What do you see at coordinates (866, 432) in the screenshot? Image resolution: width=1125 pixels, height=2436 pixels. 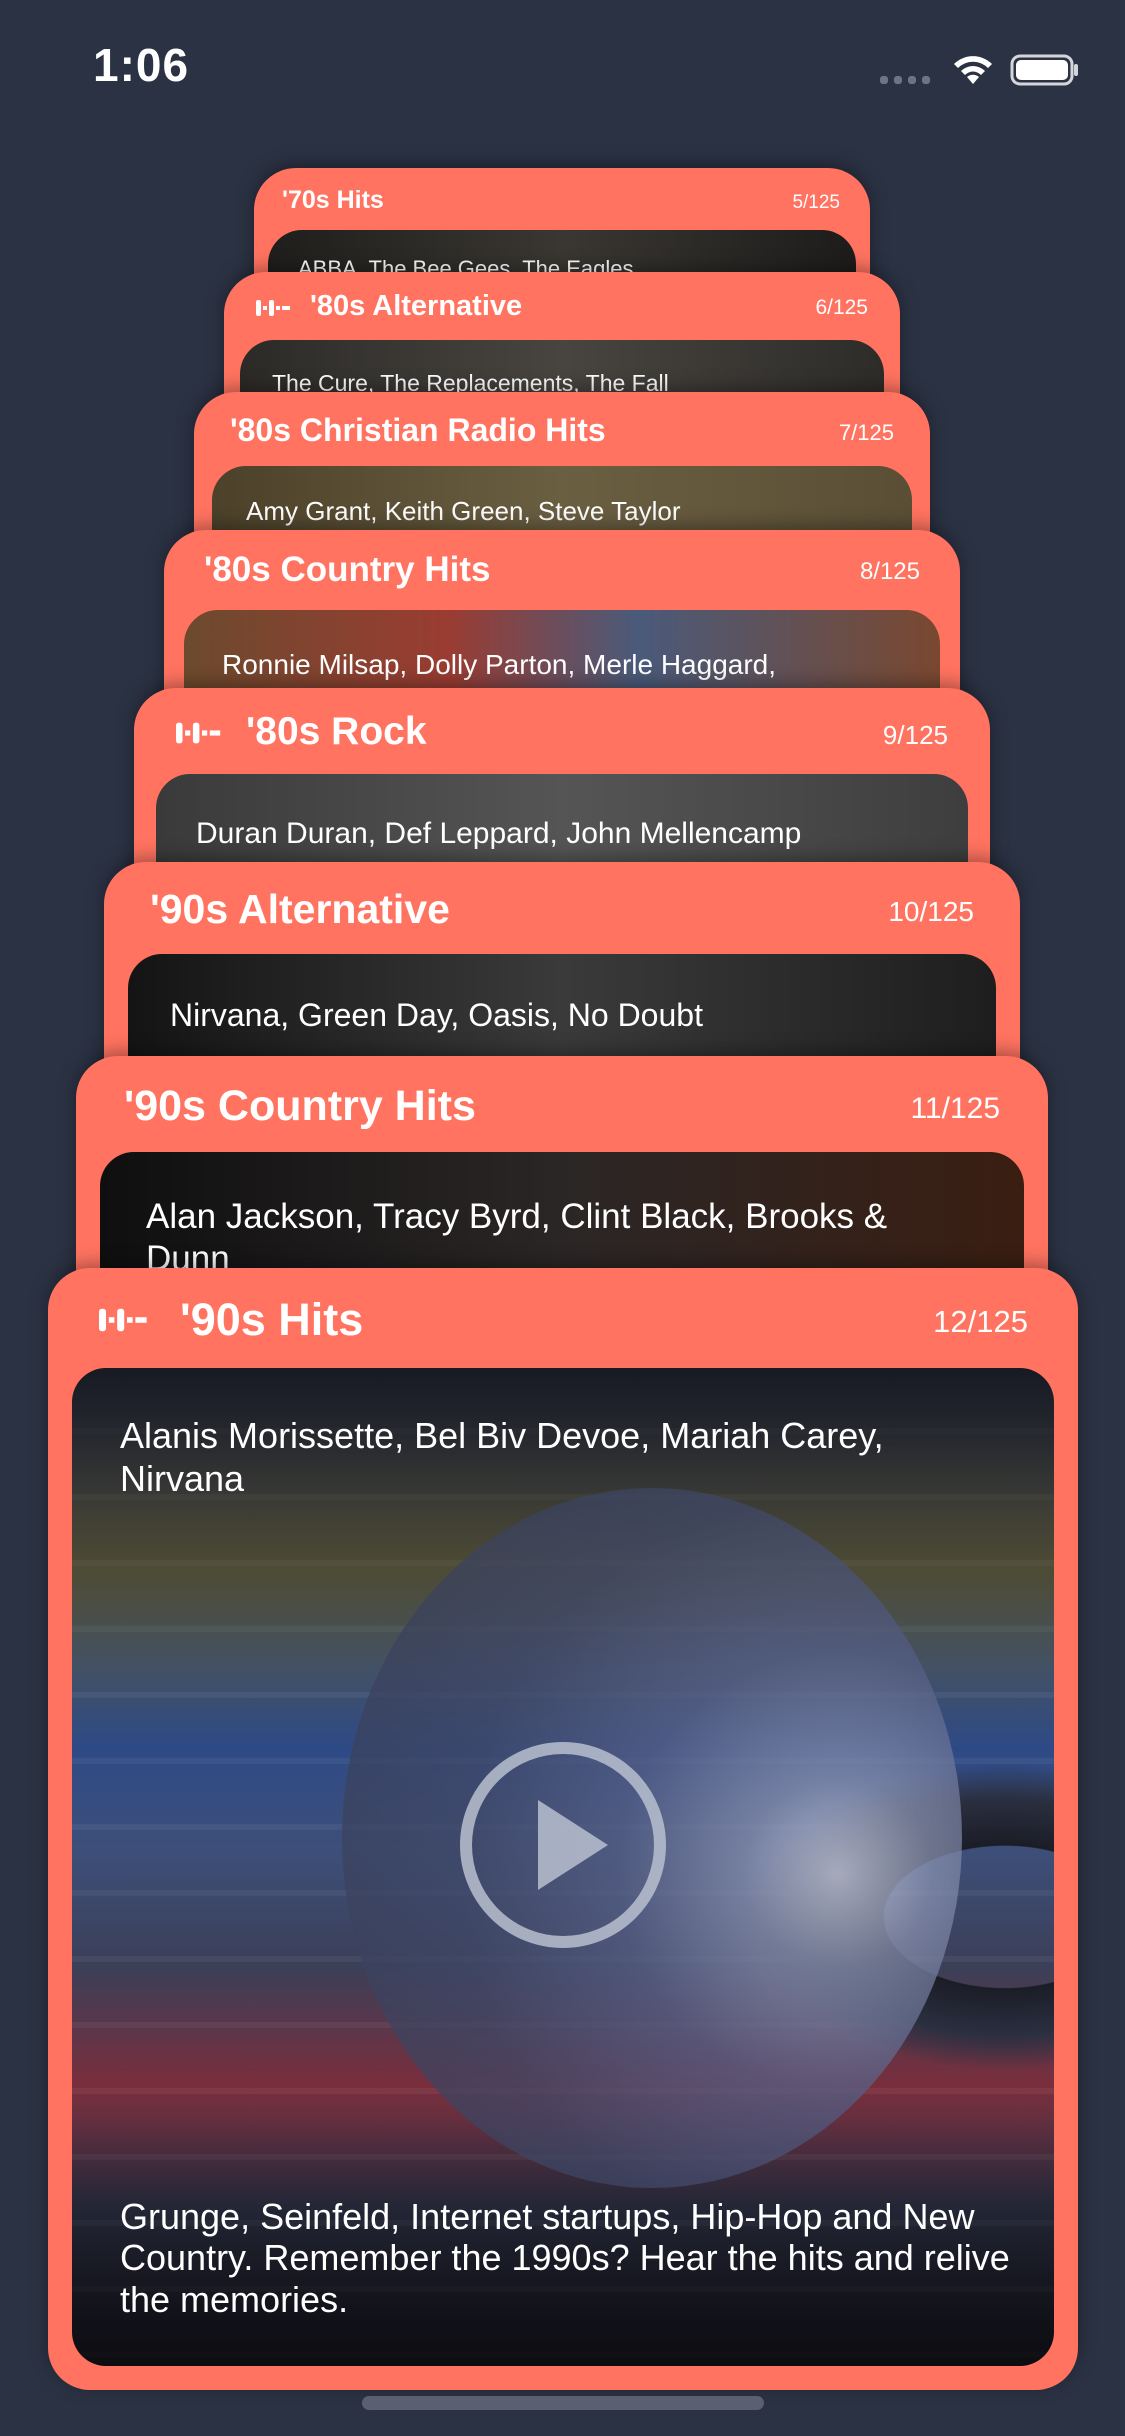 I see `station-count: 7/125` at bounding box center [866, 432].